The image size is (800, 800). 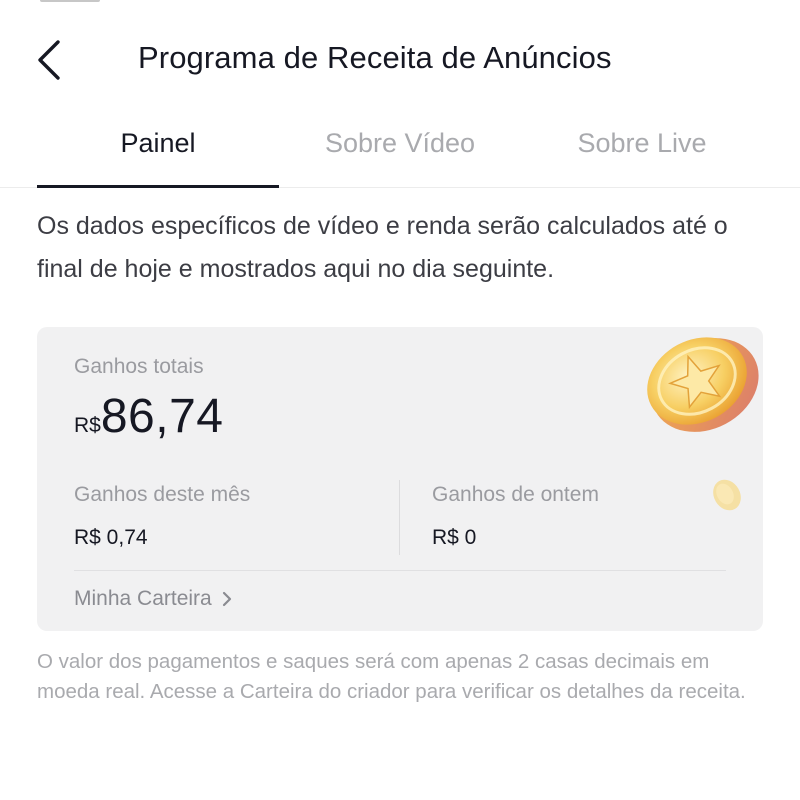 I want to click on month-earnings-label: Ganhos deste mês, so click(x=162, y=494).